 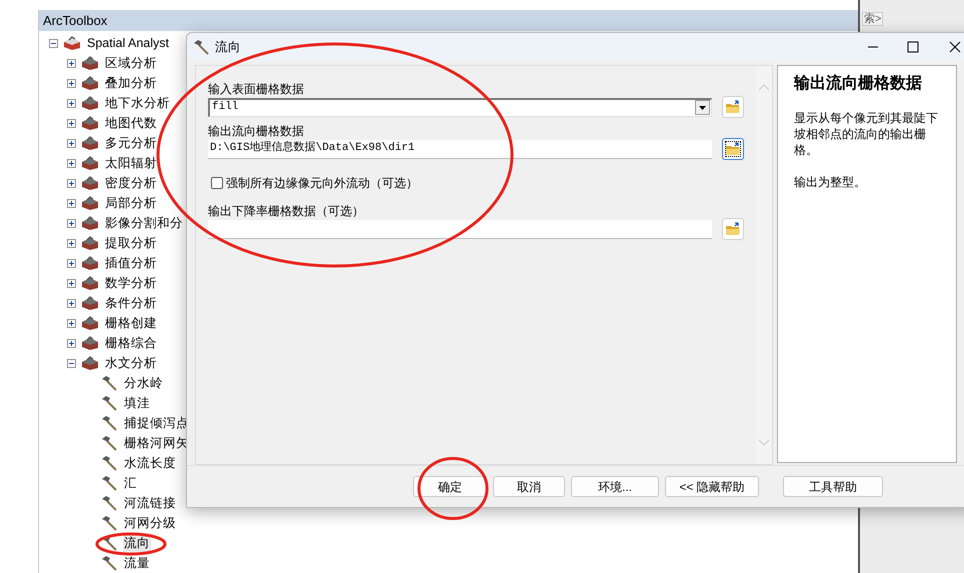 I want to click on help-title: 输出流向栅格数据, so click(x=858, y=83).